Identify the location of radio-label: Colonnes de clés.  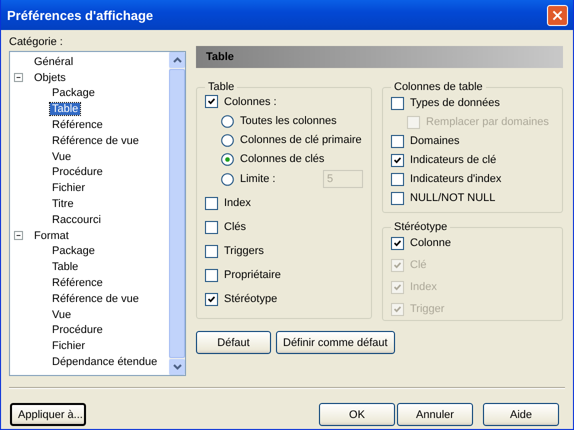
(282, 159).